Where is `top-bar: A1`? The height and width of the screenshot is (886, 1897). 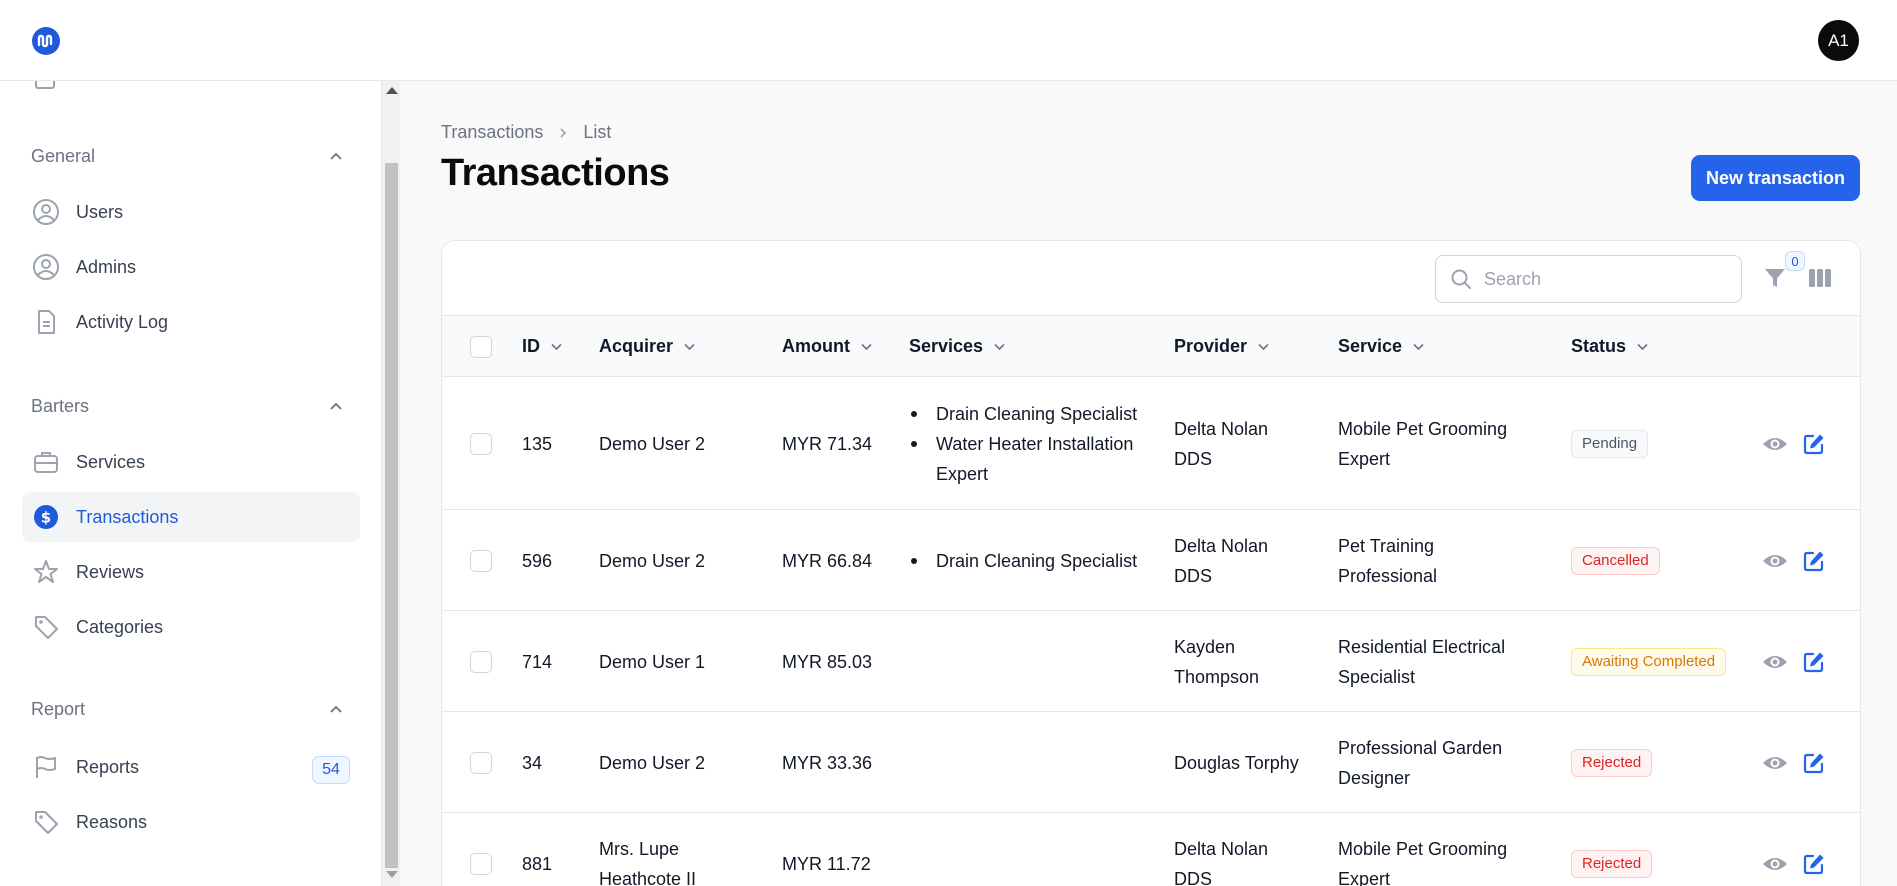 top-bar: A1 is located at coordinates (948, 40).